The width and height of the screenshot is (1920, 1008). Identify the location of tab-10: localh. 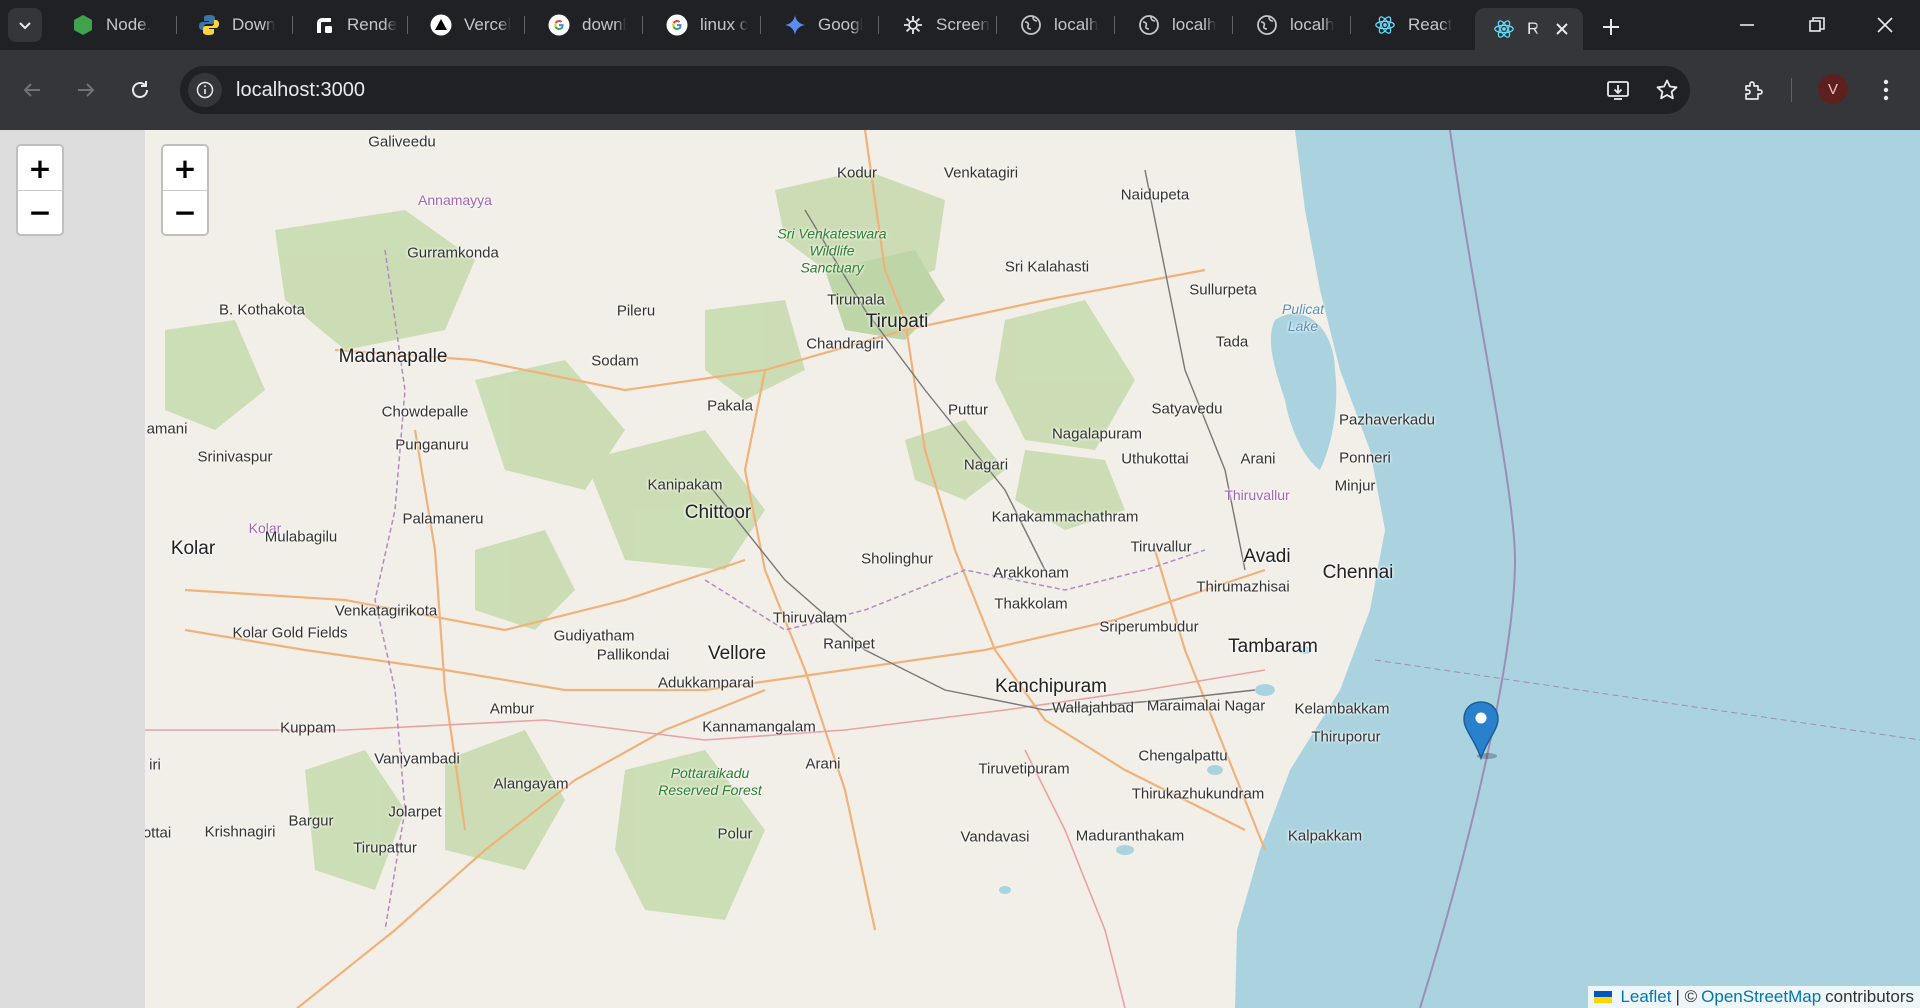
(1175, 25).